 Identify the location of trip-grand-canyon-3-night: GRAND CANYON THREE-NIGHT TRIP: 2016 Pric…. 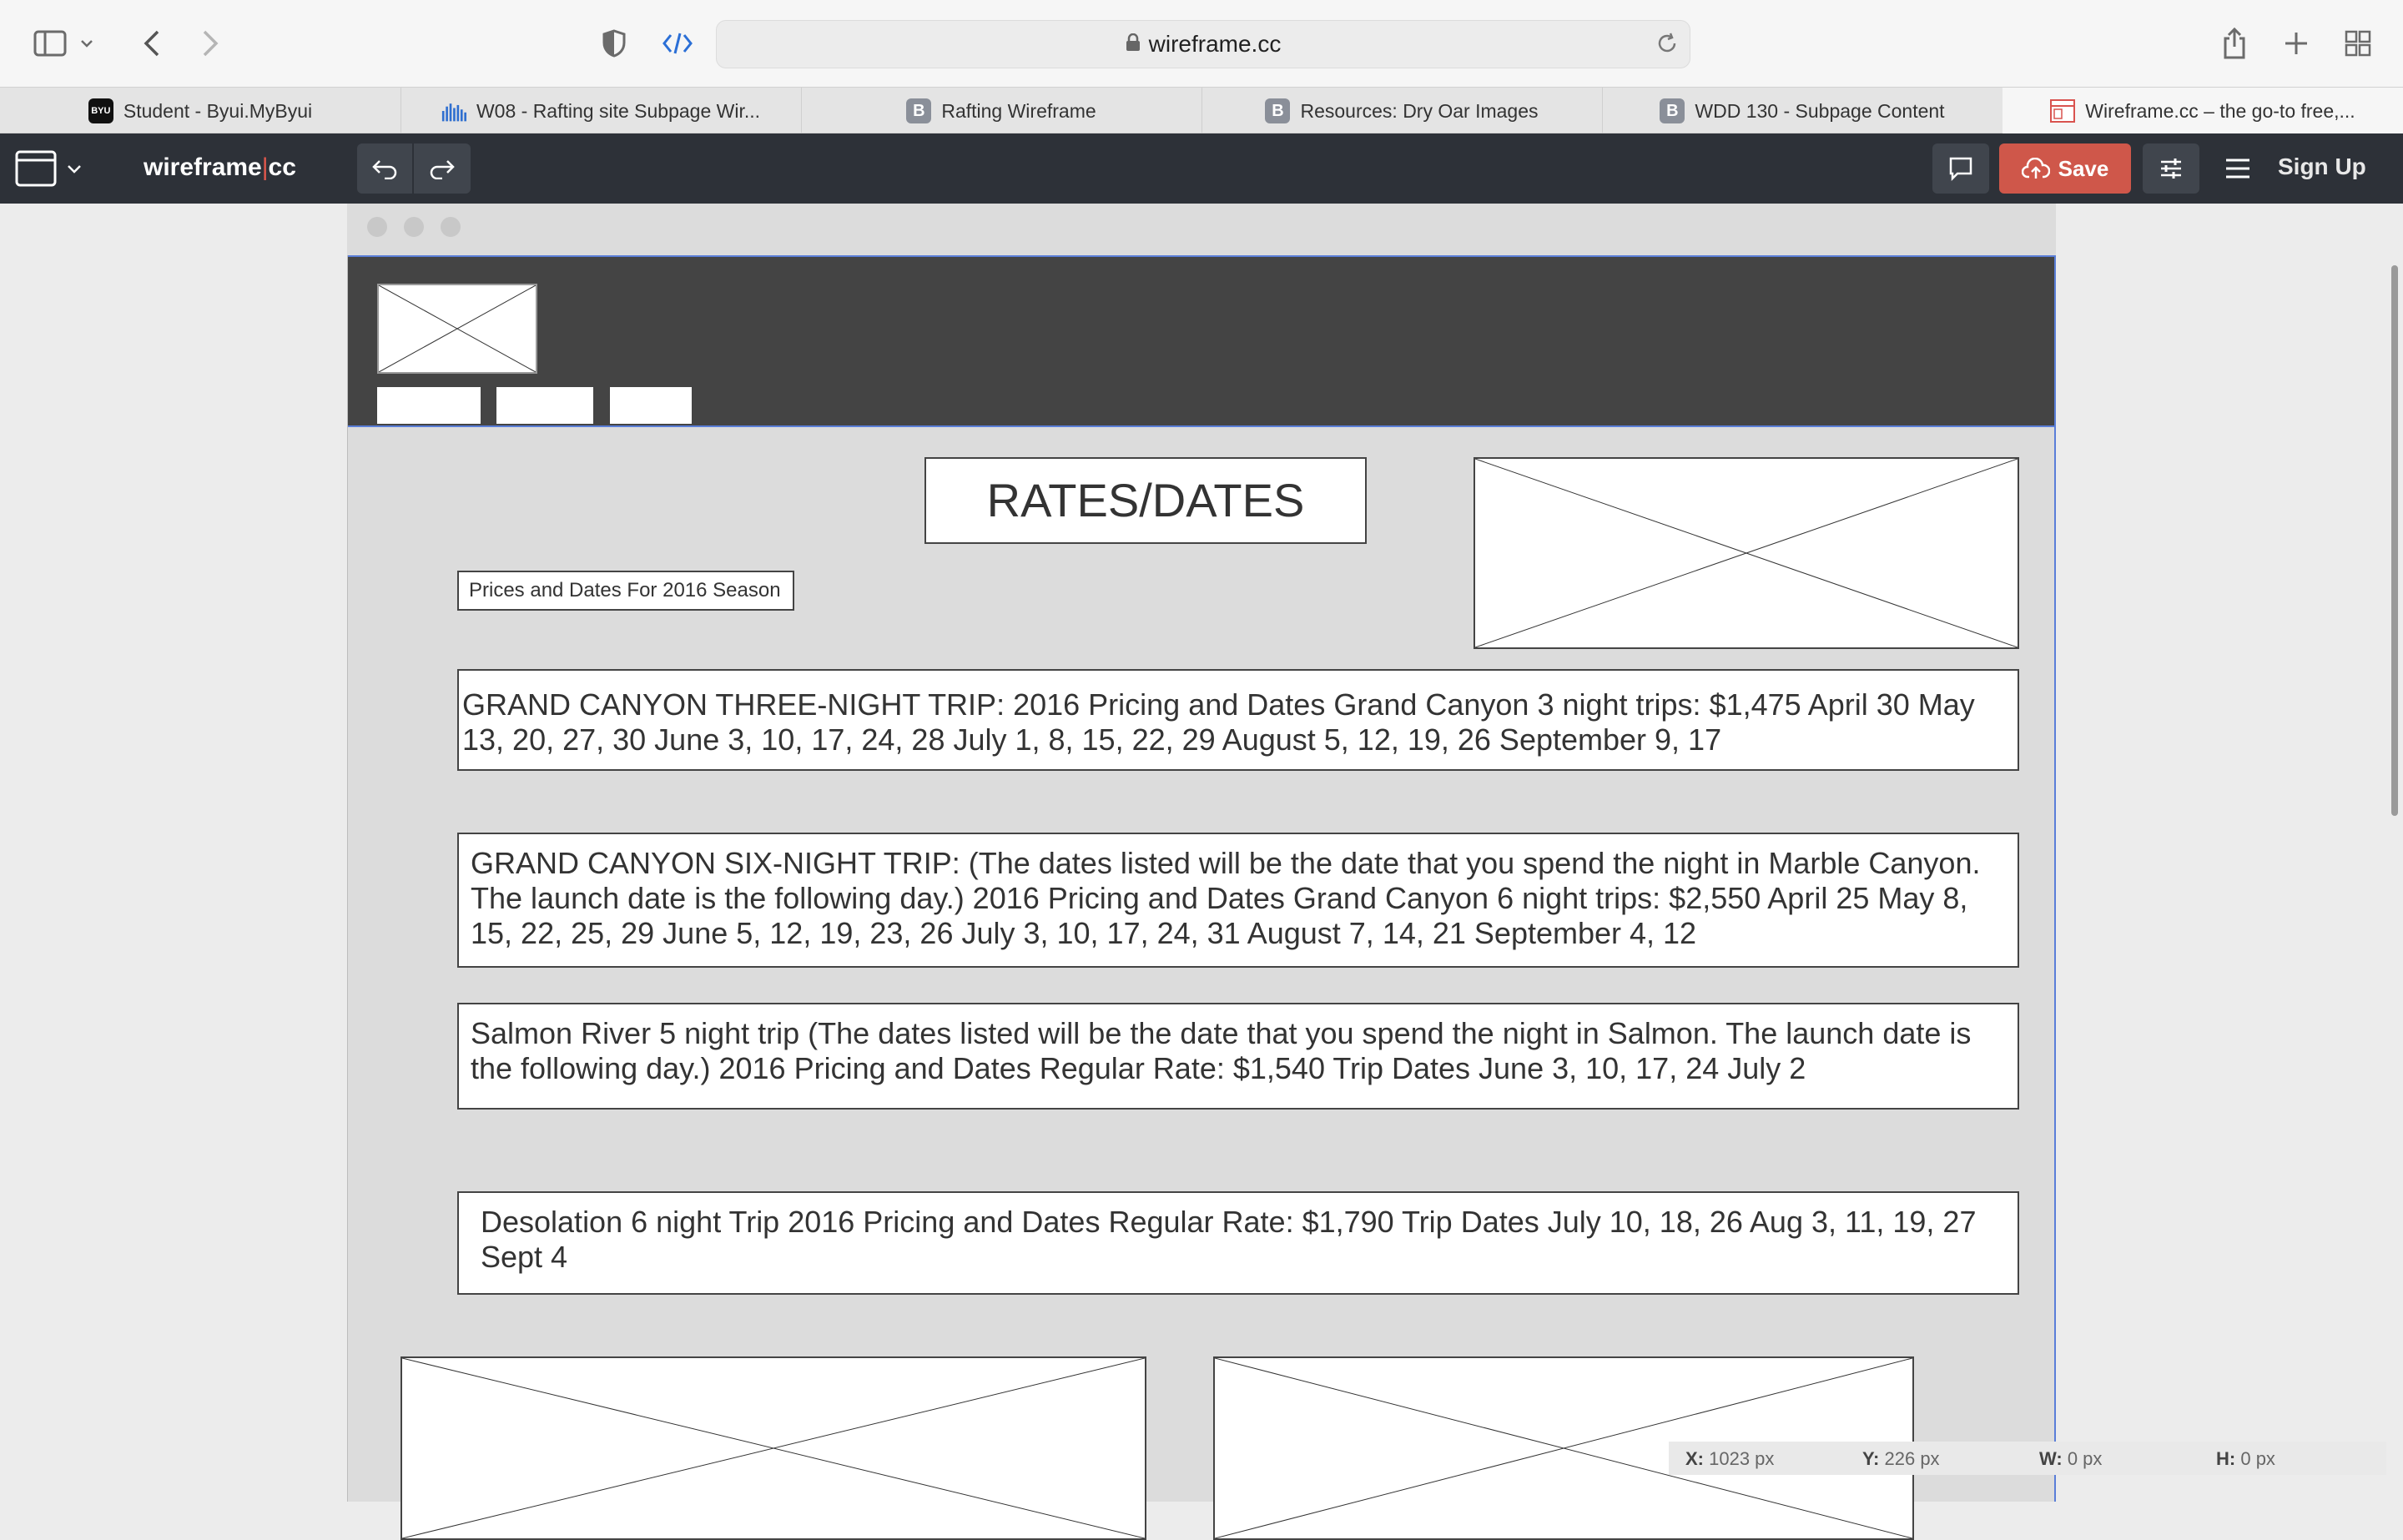
(1238, 720).